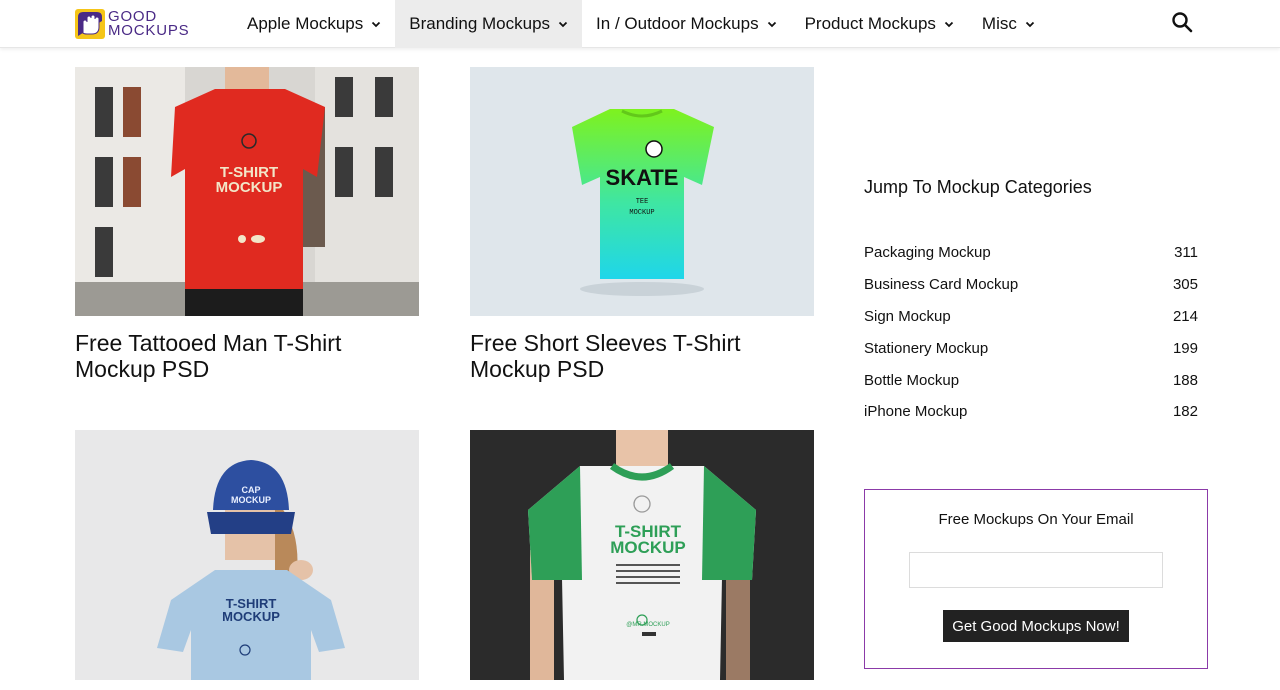 This screenshot has width=1280, height=690. Describe the element at coordinates (1031, 380) in the screenshot. I see `category-item-bottle: Bottle Mockup 188` at that location.